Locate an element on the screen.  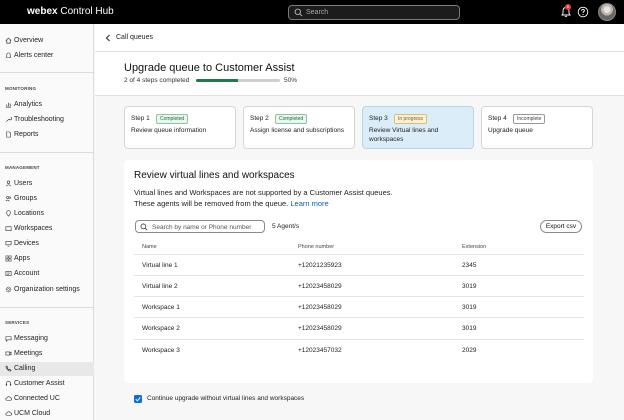
help-icon is located at coordinates (583, 12).